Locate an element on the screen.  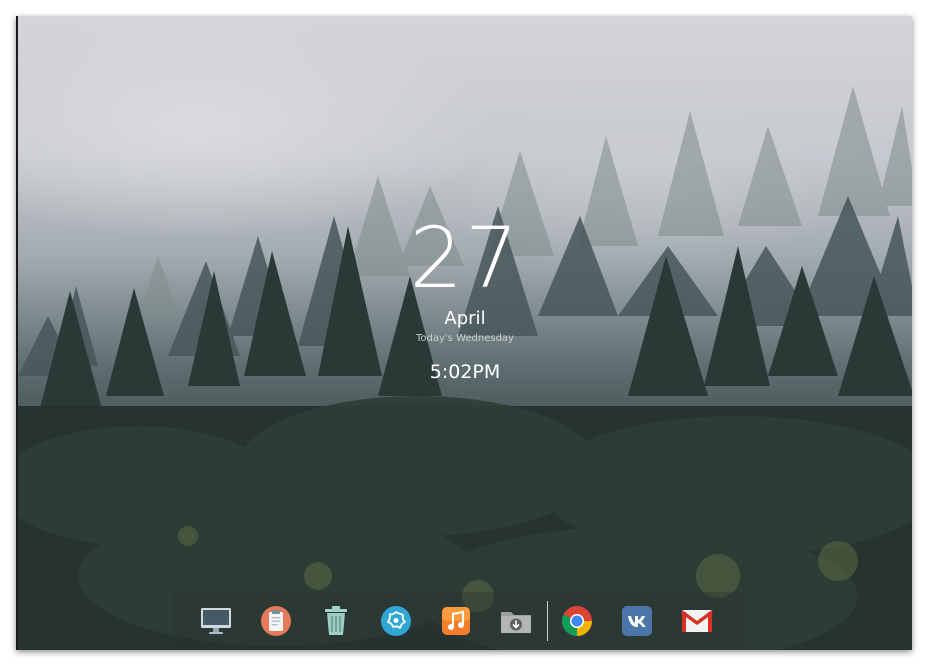
gmail-icon is located at coordinates (697, 621).